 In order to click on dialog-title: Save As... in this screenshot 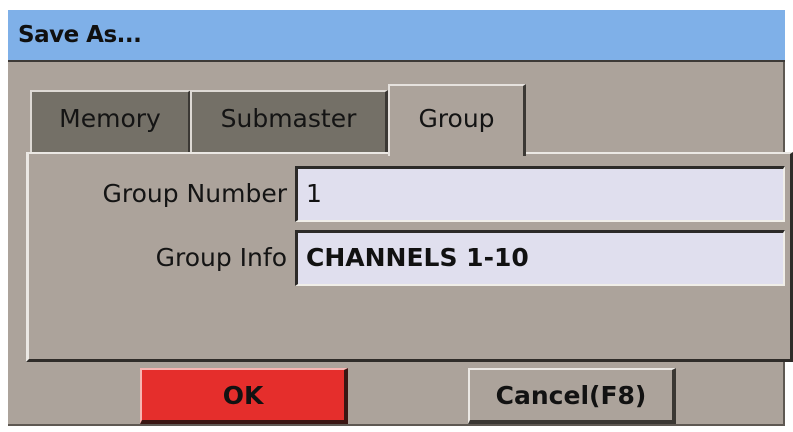, I will do `click(80, 35)`.